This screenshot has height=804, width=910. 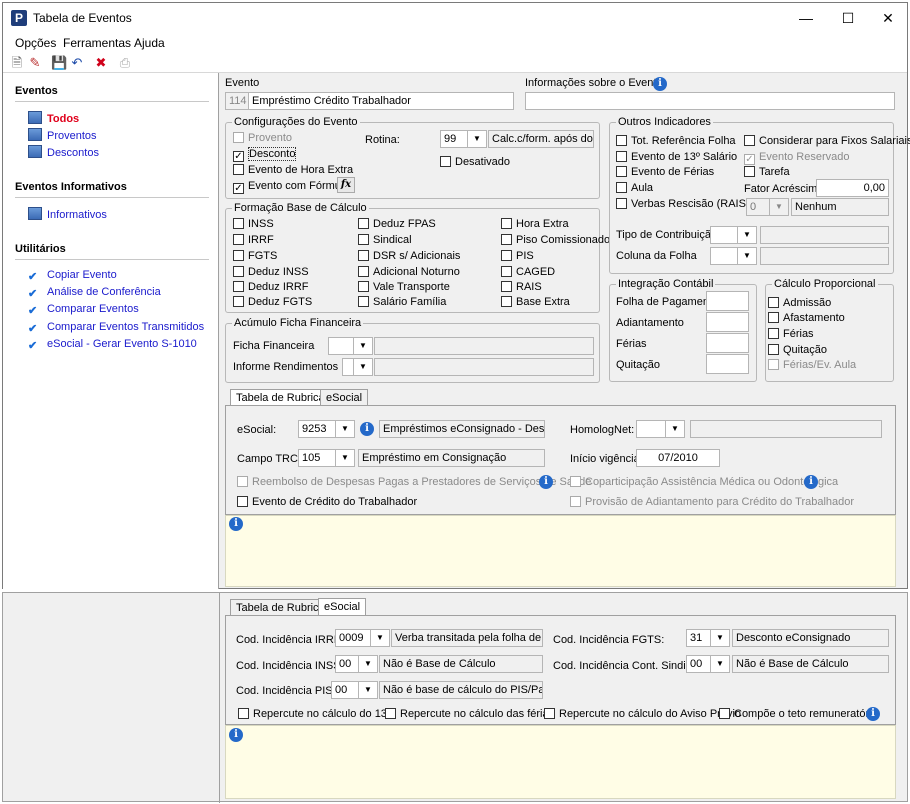 What do you see at coordinates (665, 172) in the screenshot?
I see `ferias-checkbox: Evento de Férias` at bounding box center [665, 172].